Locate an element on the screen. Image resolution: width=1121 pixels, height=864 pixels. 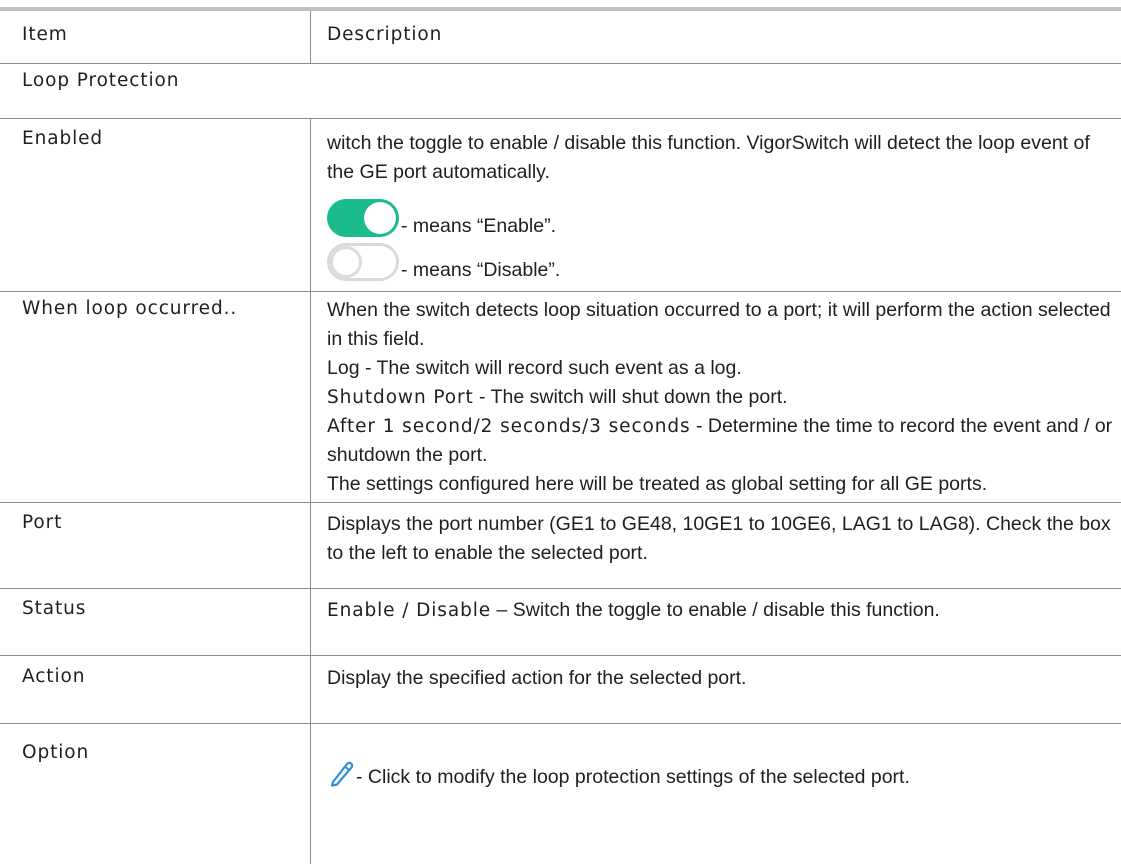
item-status: Status is located at coordinates (54, 608).